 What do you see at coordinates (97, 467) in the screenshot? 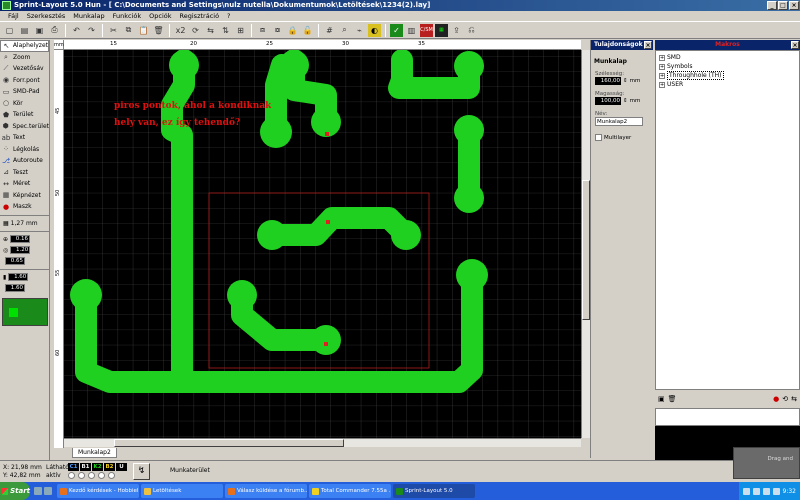
I see `layer-button-k2: K2` at bounding box center [97, 467].